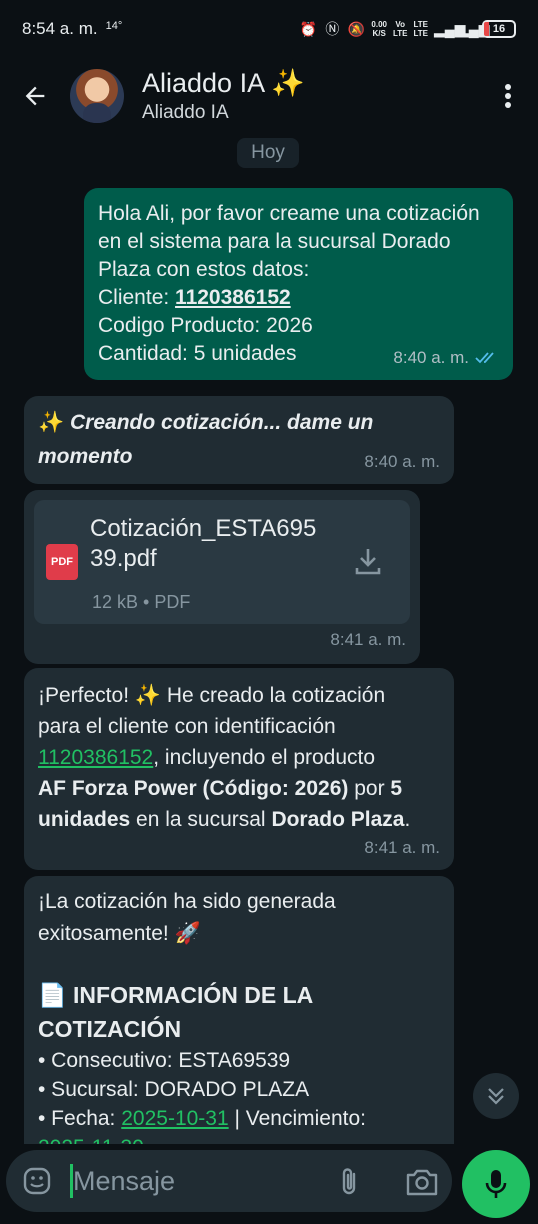 Image resolution: width=538 pixels, height=1224 pixels. I want to click on emoji-button, so click(37, 1181).